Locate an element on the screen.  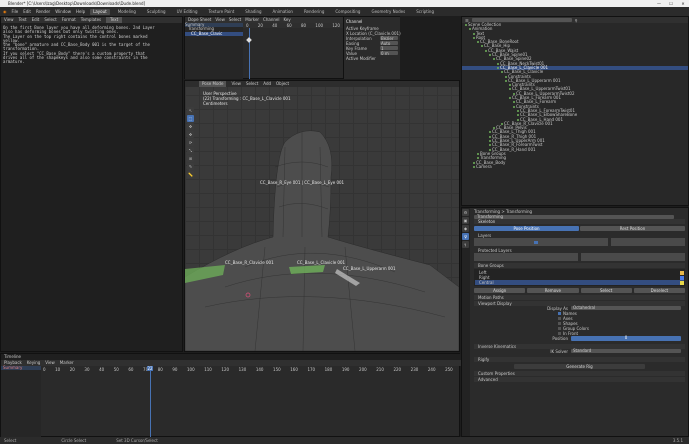
text-editor-menu-edit: Edit is located at coordinates (36, 20).